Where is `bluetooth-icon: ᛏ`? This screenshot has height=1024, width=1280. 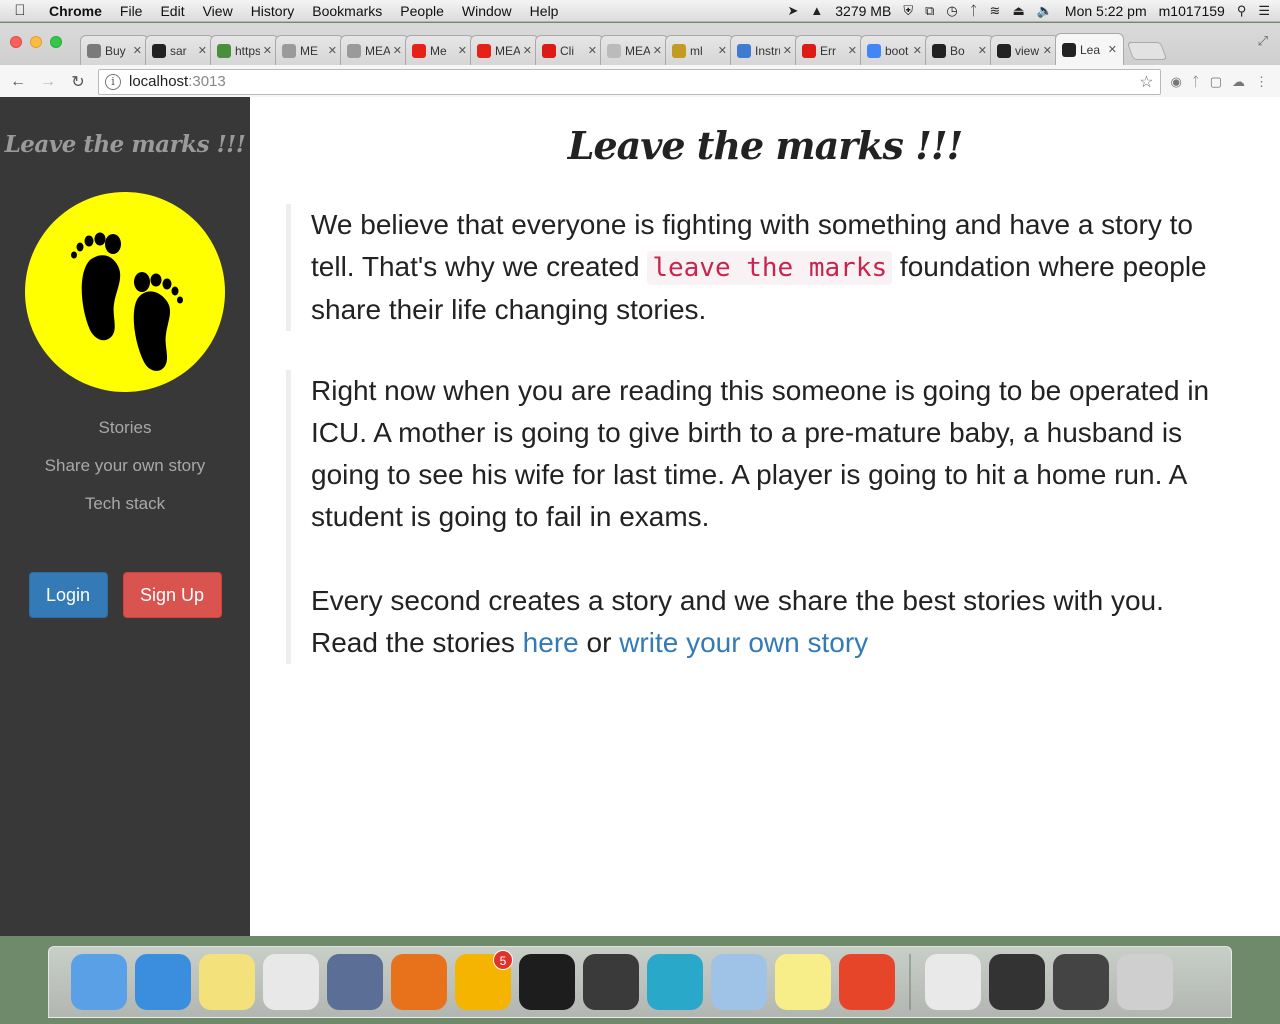 bluetooth-icon: ᛏ is located at coordinates (974, 10).